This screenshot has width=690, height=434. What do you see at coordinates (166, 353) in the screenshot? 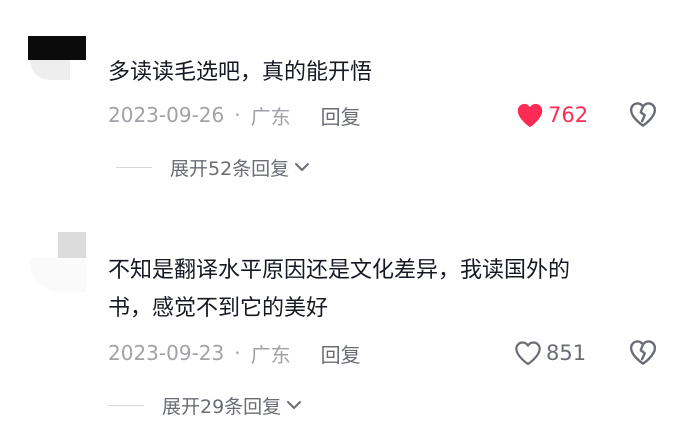
I see `comment-date: 2023-09-23` at bounding box center [166, 353].